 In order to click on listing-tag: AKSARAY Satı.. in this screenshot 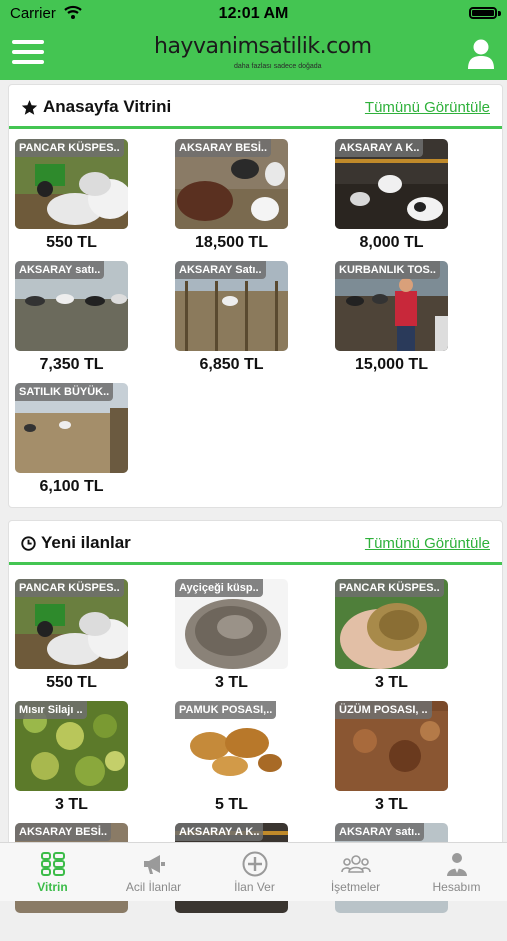, I will do `click(220, 270)`.